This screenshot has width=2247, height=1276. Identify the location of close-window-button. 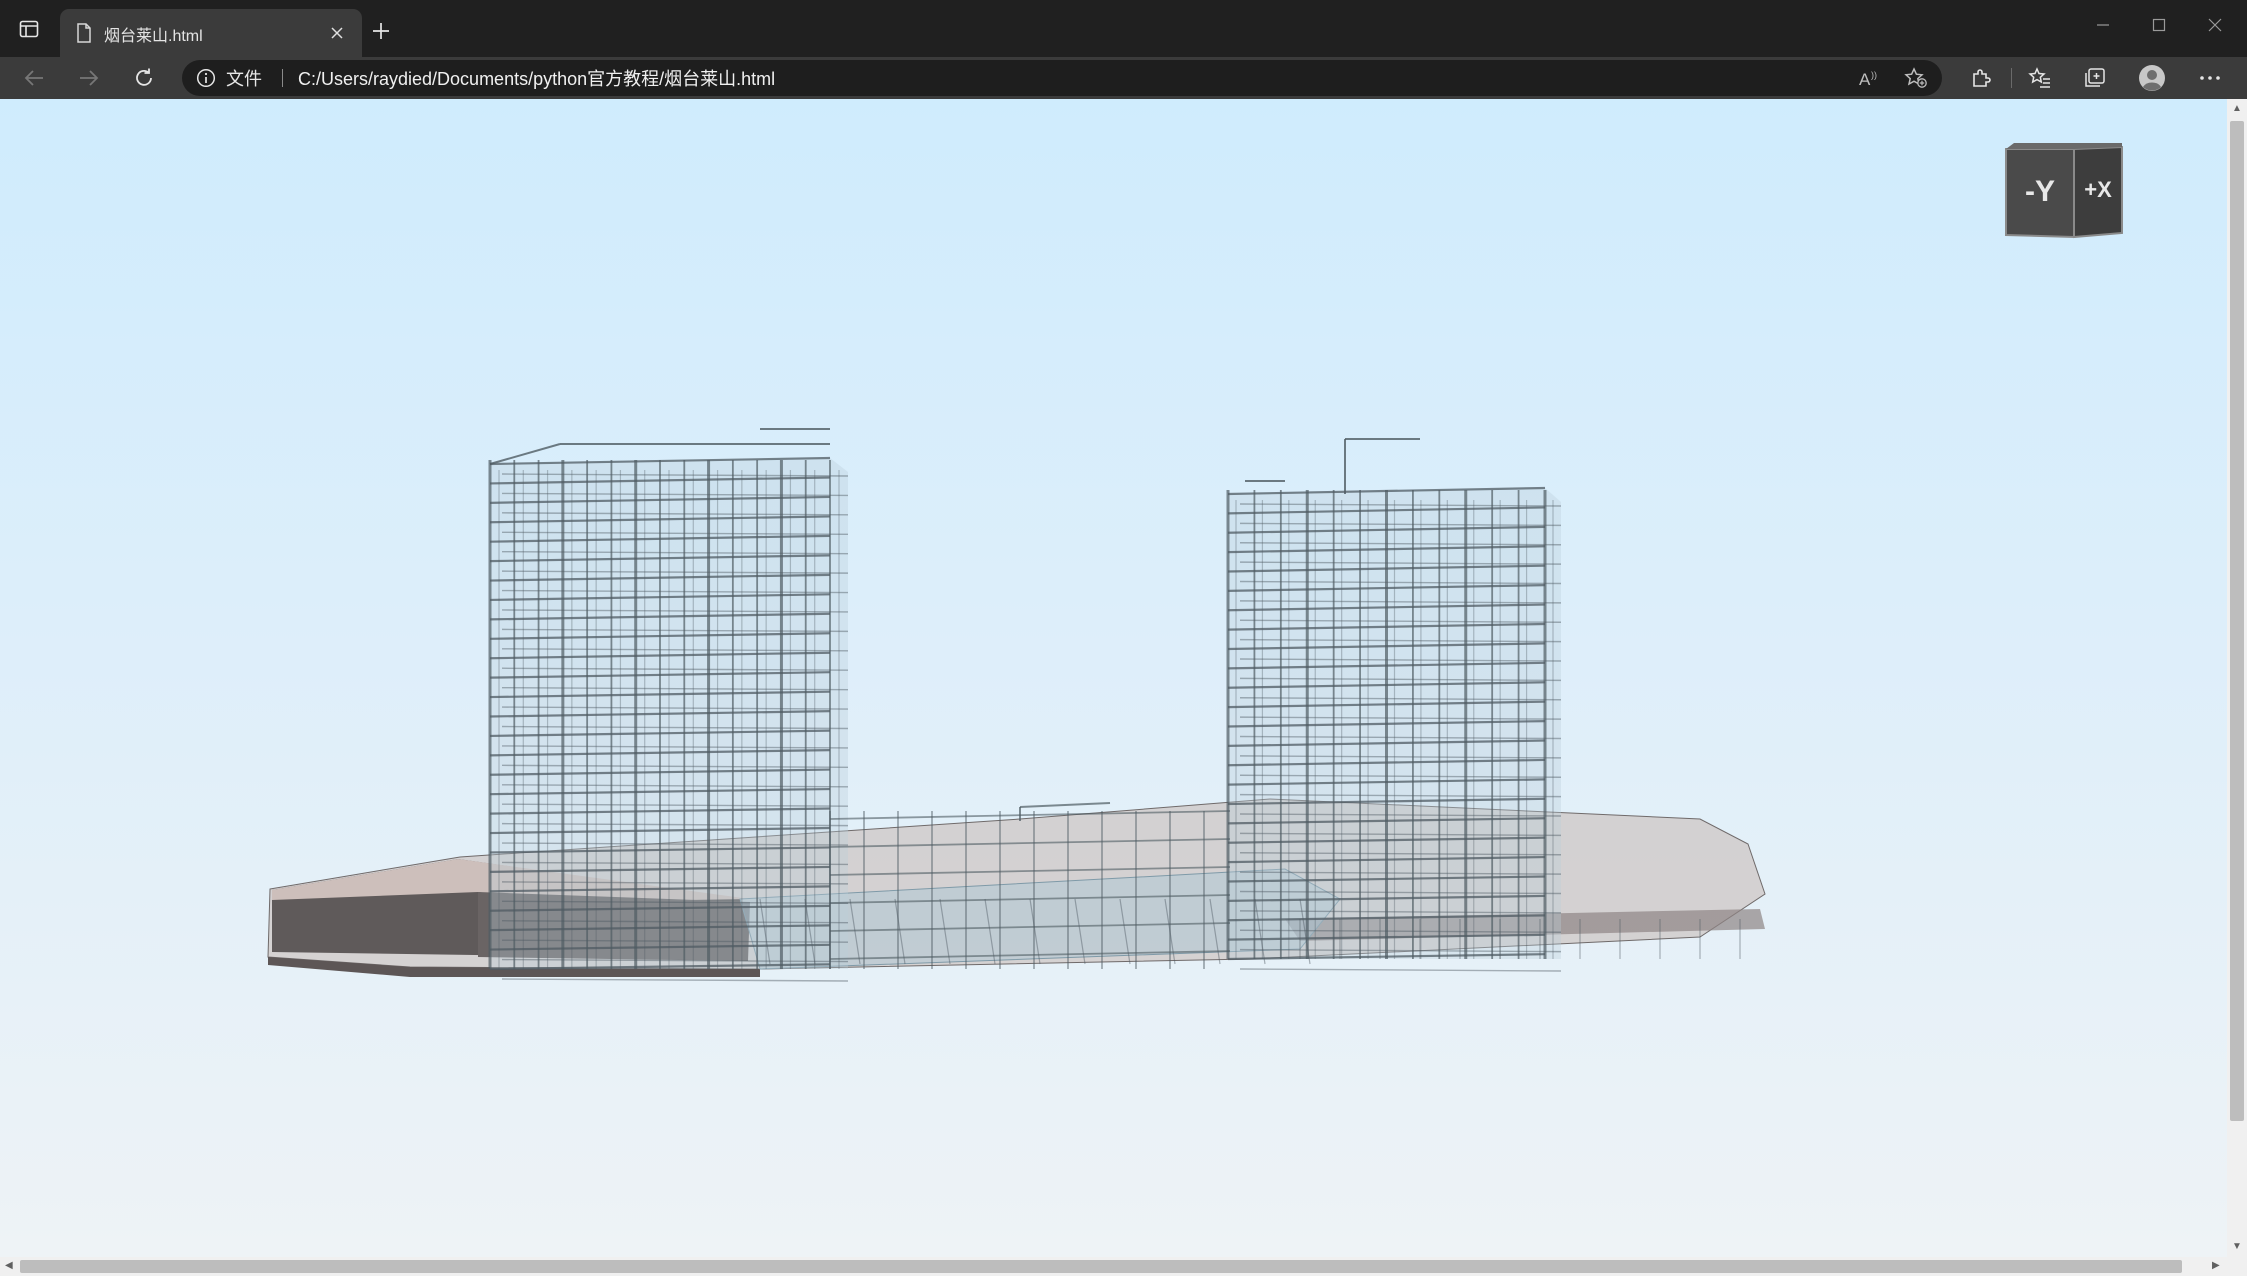
(2215, 25).